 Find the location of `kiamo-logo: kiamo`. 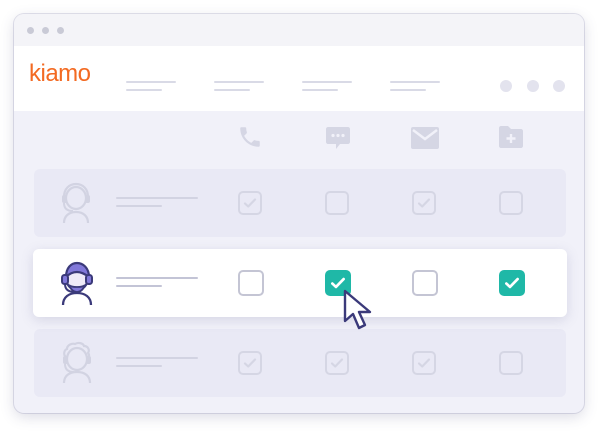

kiamo-logo: kiamo is located at coordinates (60, 73).